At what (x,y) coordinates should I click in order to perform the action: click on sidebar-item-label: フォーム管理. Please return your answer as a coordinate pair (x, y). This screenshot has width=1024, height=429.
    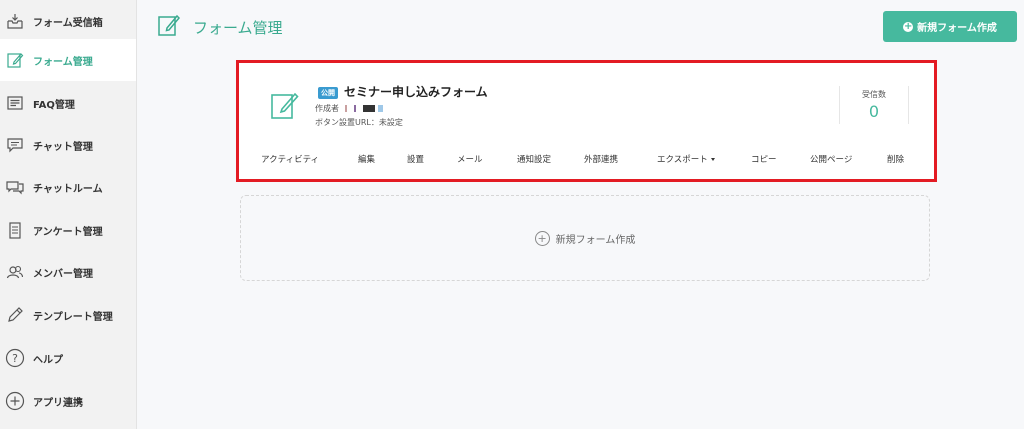
    Looking at the image, I should click on (63, 62).